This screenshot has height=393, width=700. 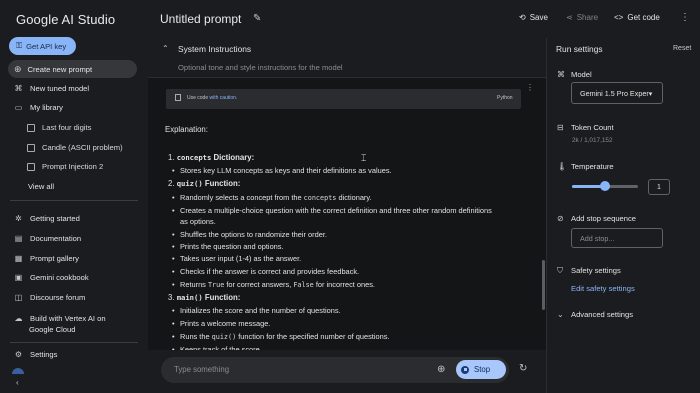 I want to click on share-button: ⋖ Share, so click(x=582, y=17).